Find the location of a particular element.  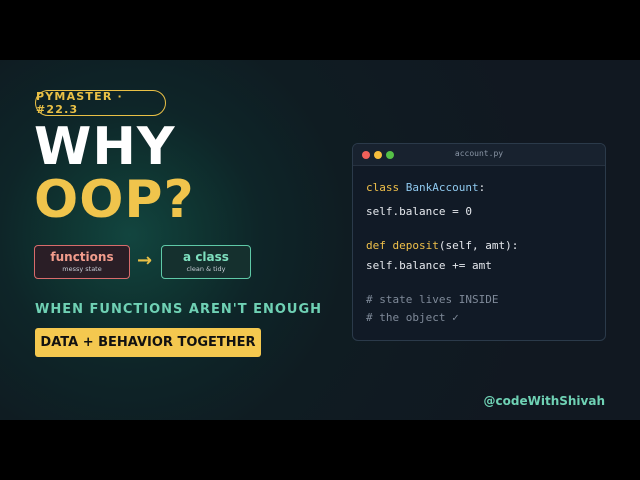

functions-label: functions is located at coordinates (82, 257).